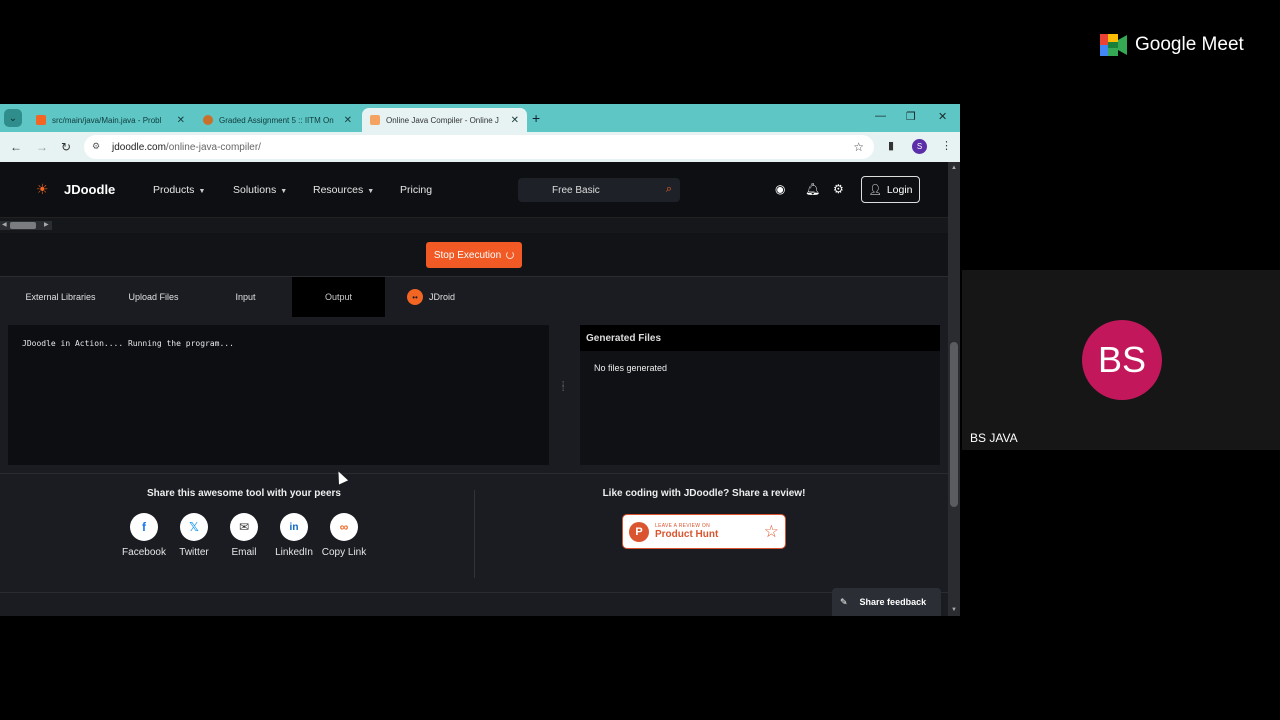 The height and width of the screenshot is (720, 1280). I want to click on google-meet-logo: Google Meet, so click(1172, 45).